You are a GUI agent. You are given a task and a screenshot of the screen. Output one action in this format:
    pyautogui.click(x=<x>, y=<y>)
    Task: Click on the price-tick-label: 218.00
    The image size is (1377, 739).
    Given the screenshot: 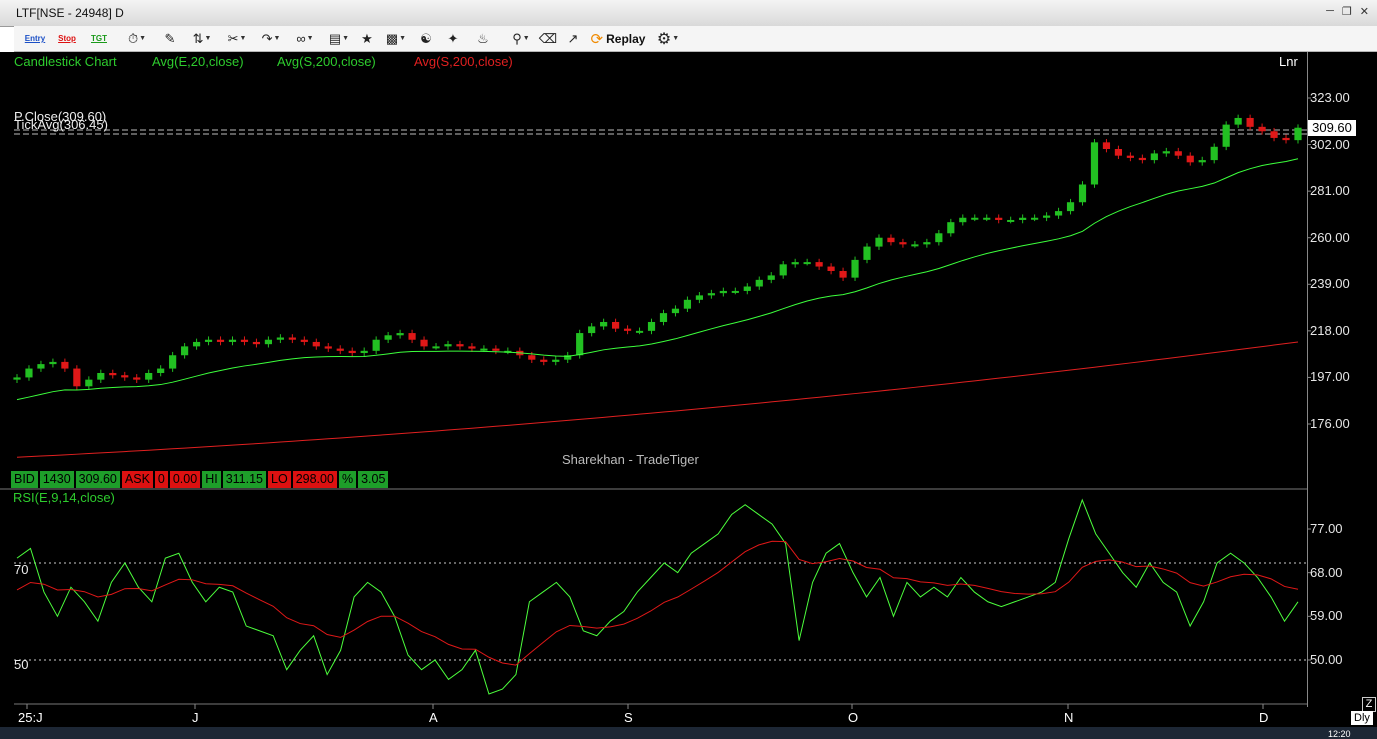 What is the action you would take?
    pyautogui.click(x=1330, y=330)
    